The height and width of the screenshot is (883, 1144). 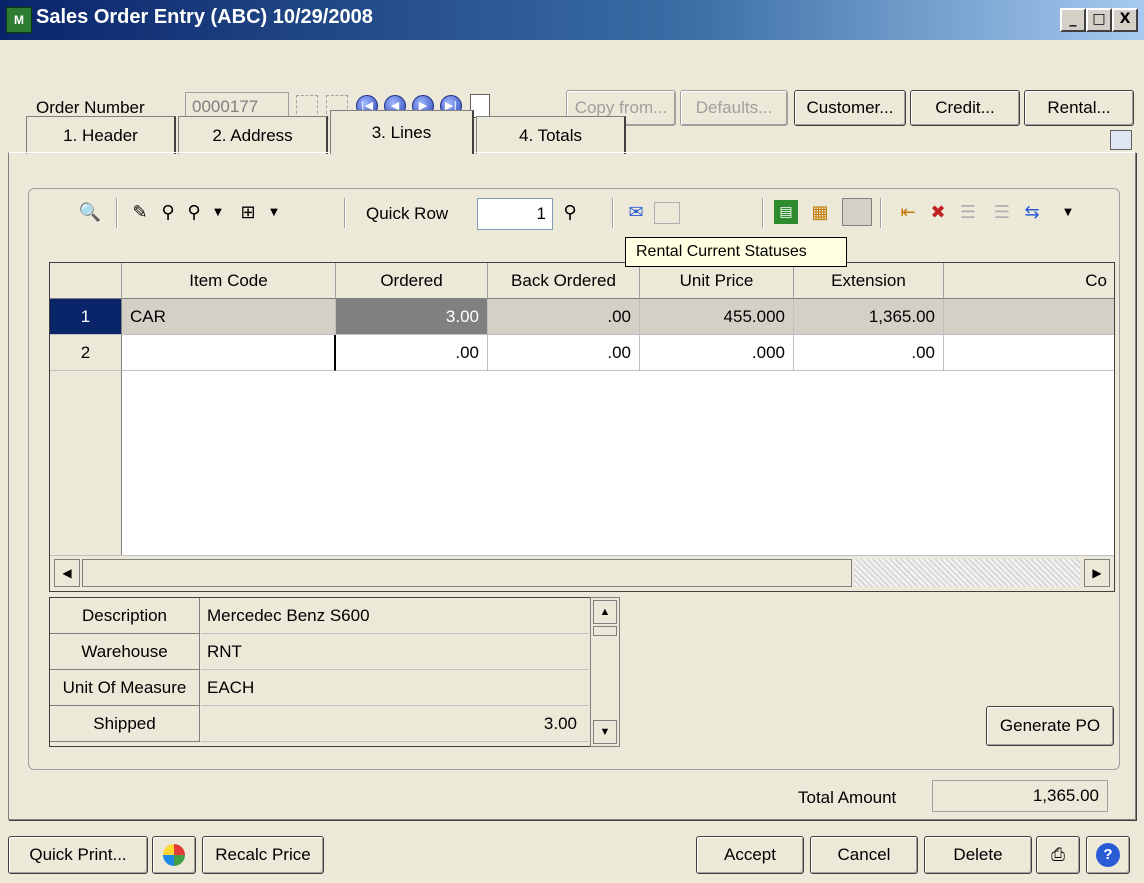 What do you see at coordinates (1108, 855) in the screenshot?
I see `help-icon: ?` at bounding box center [1108, 855].